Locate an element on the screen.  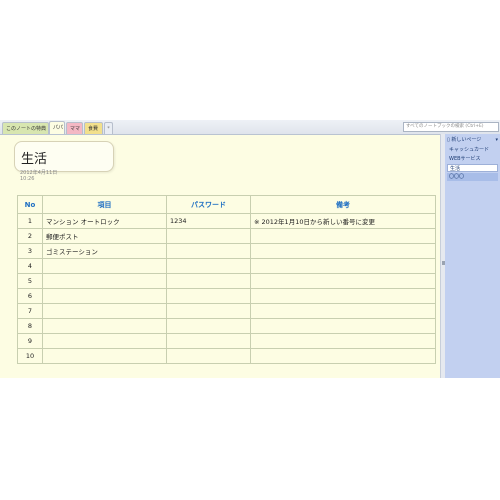
cell-item: ゴミステーション is located at coordinates (104, 251).